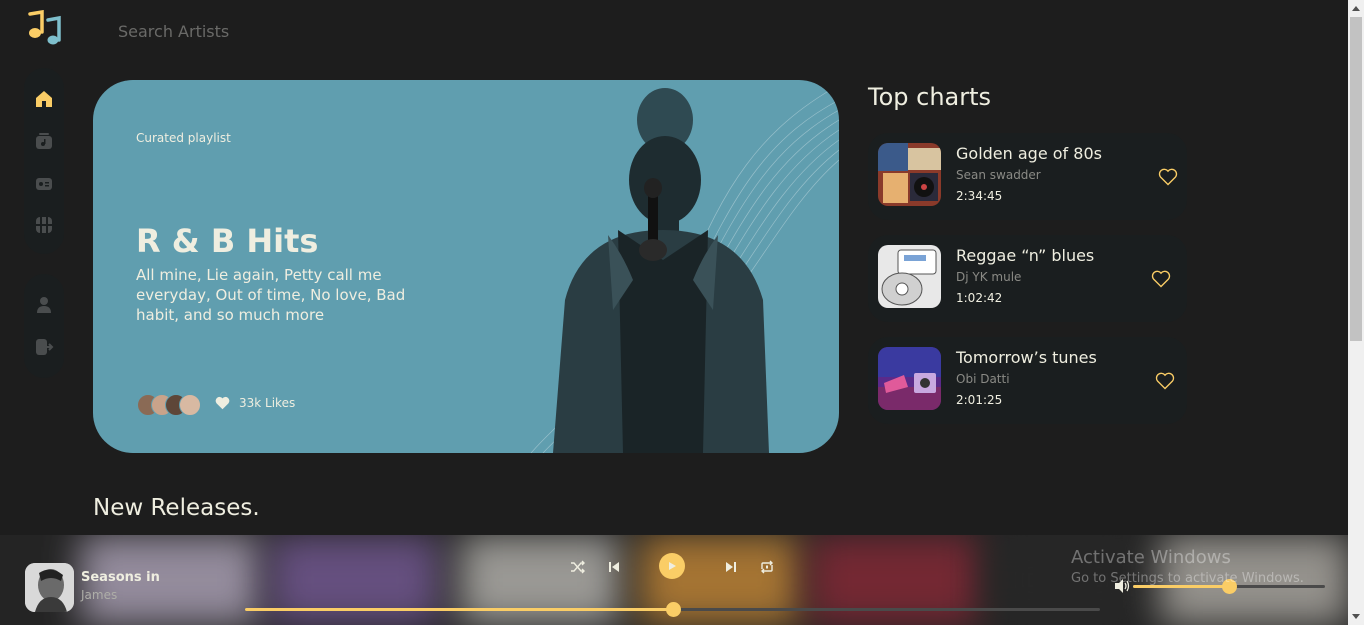 Image resolution: width=1364 pixels, height=625 pixels. I want to click on scrollbar-thumb, so click(1356, 179).